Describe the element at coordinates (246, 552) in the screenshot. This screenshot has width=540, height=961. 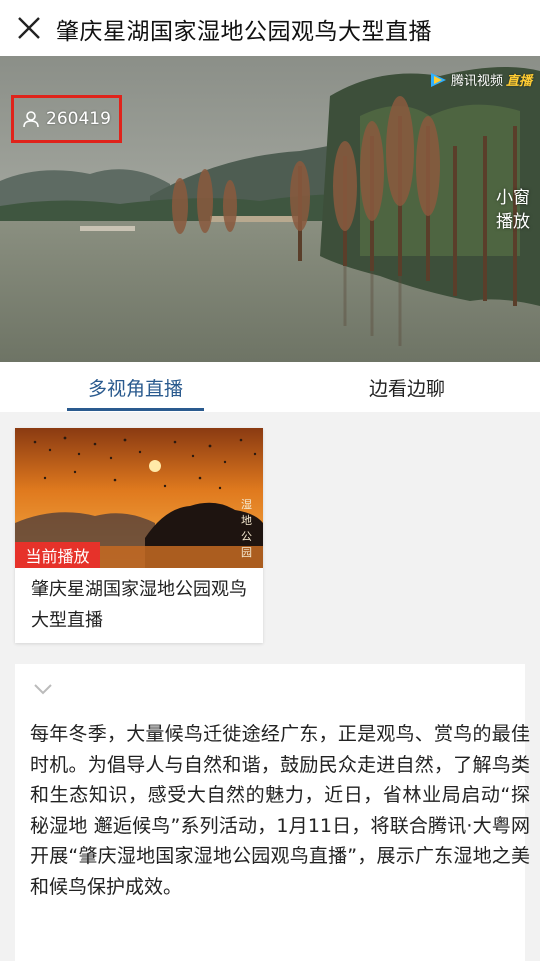
I see `thumb-caption-4: 园` at that location.